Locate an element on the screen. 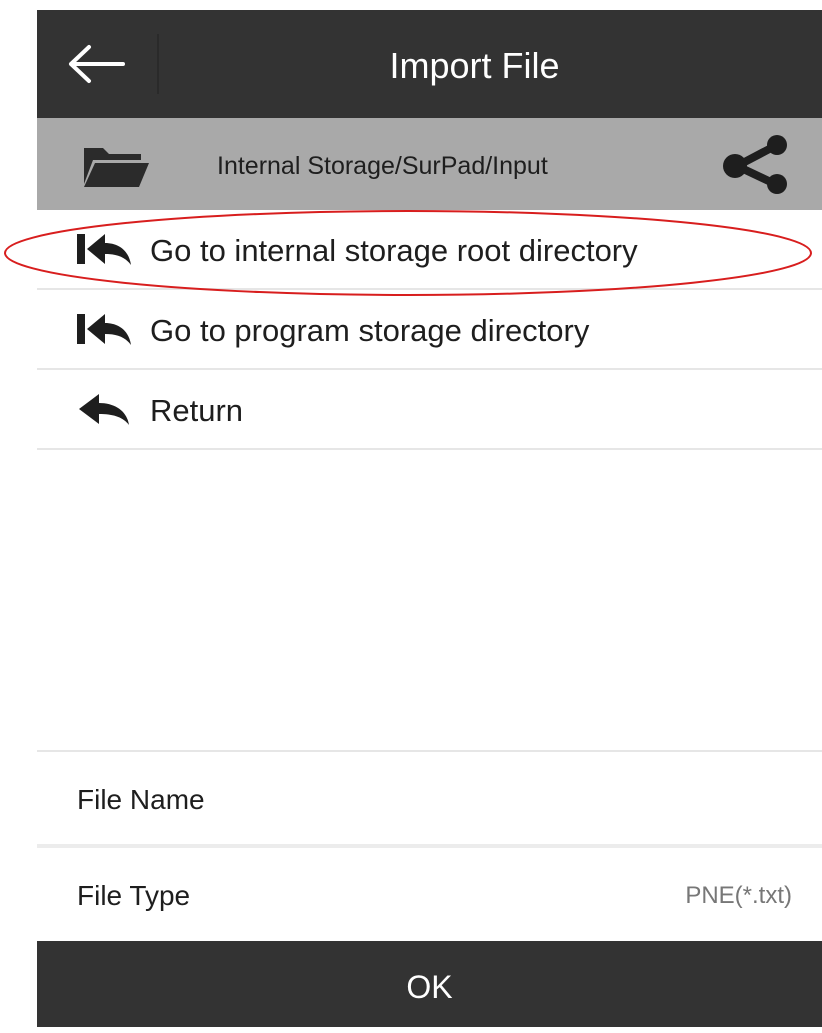  file-name-row: File Name is located at coordinates (429, 800).